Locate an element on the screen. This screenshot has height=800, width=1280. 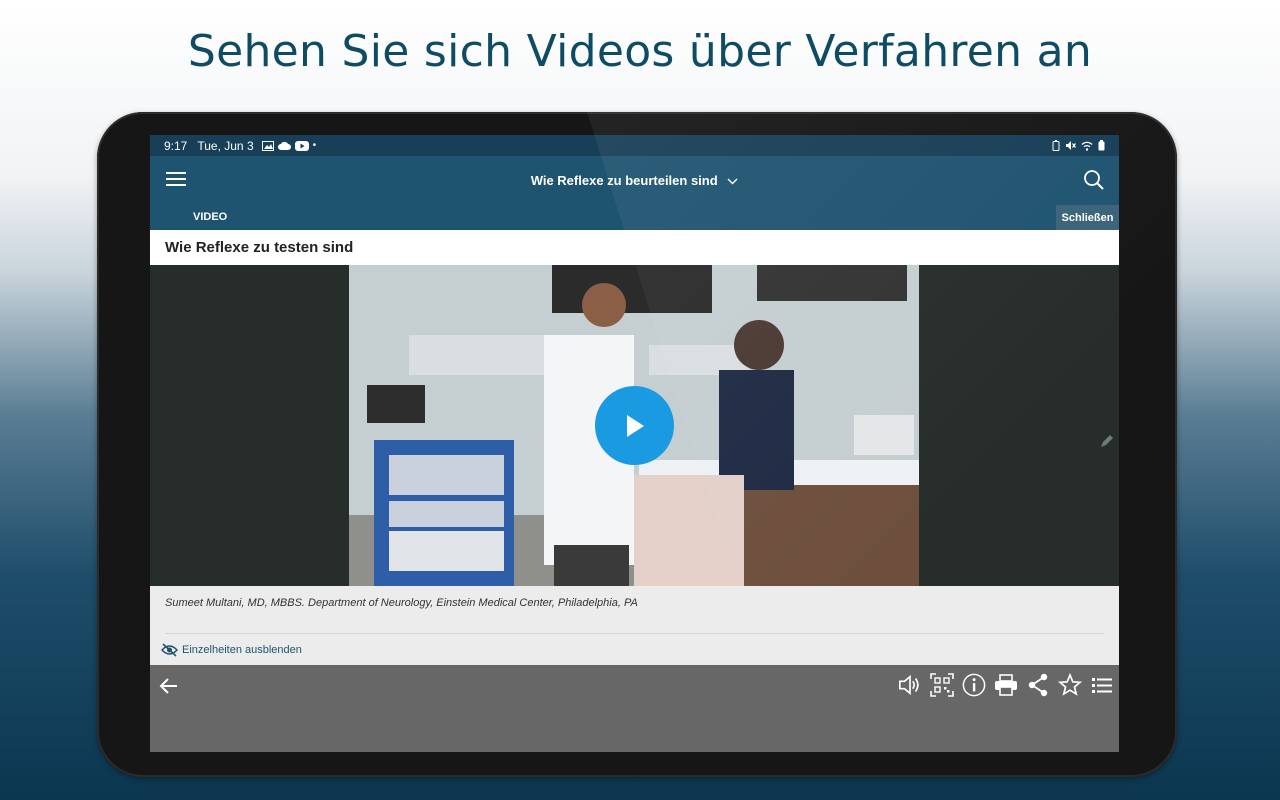
speaker-icon is located at coordinates (910, 685).